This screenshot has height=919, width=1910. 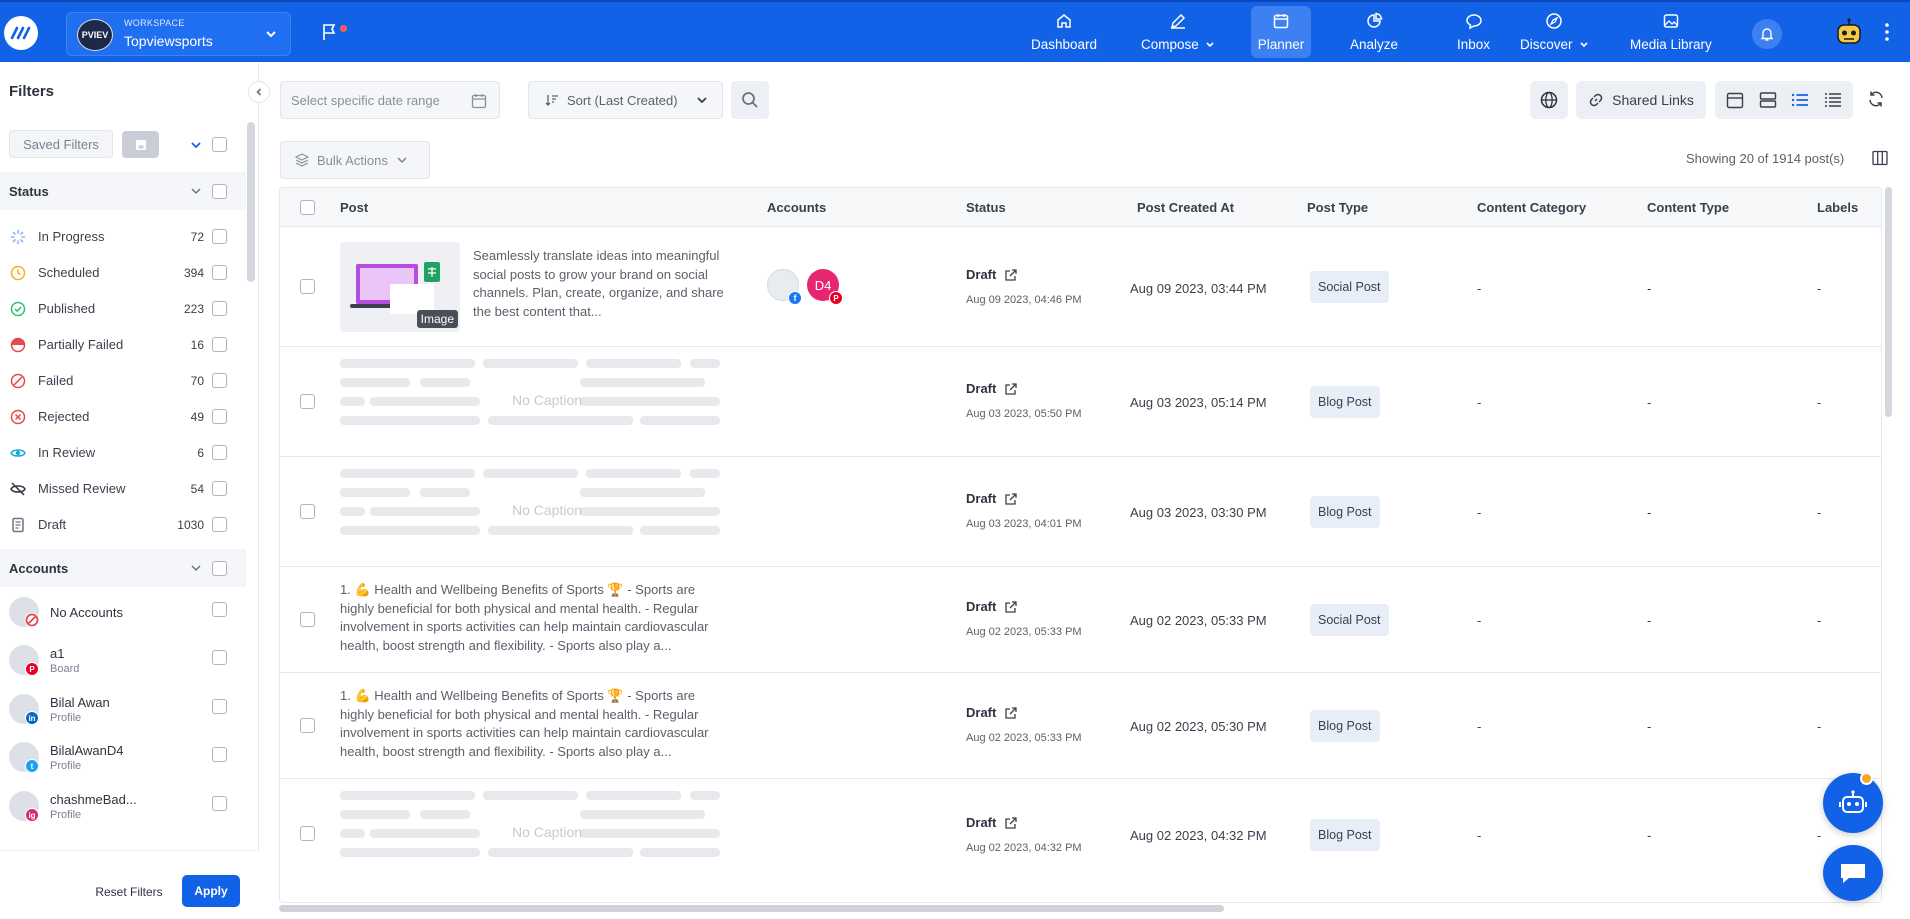 I want to click on sidebar-scrollbar, so click(x=251, y=202).